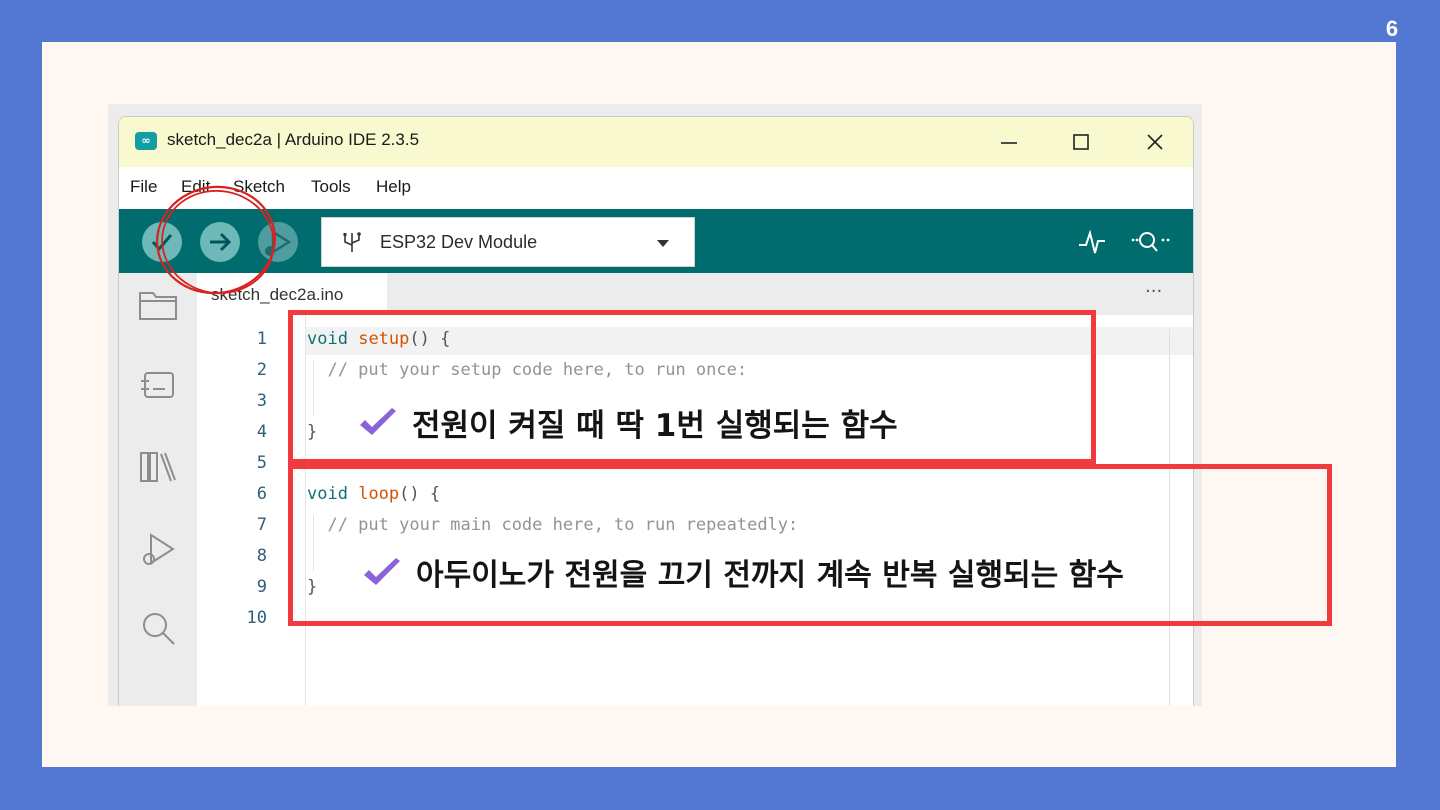 This screenshot has height=810, width=1440. I want to click on setup-annotation: 전원이 켜질 때 딱 1번 실행되는 함수, so click(627, 422).